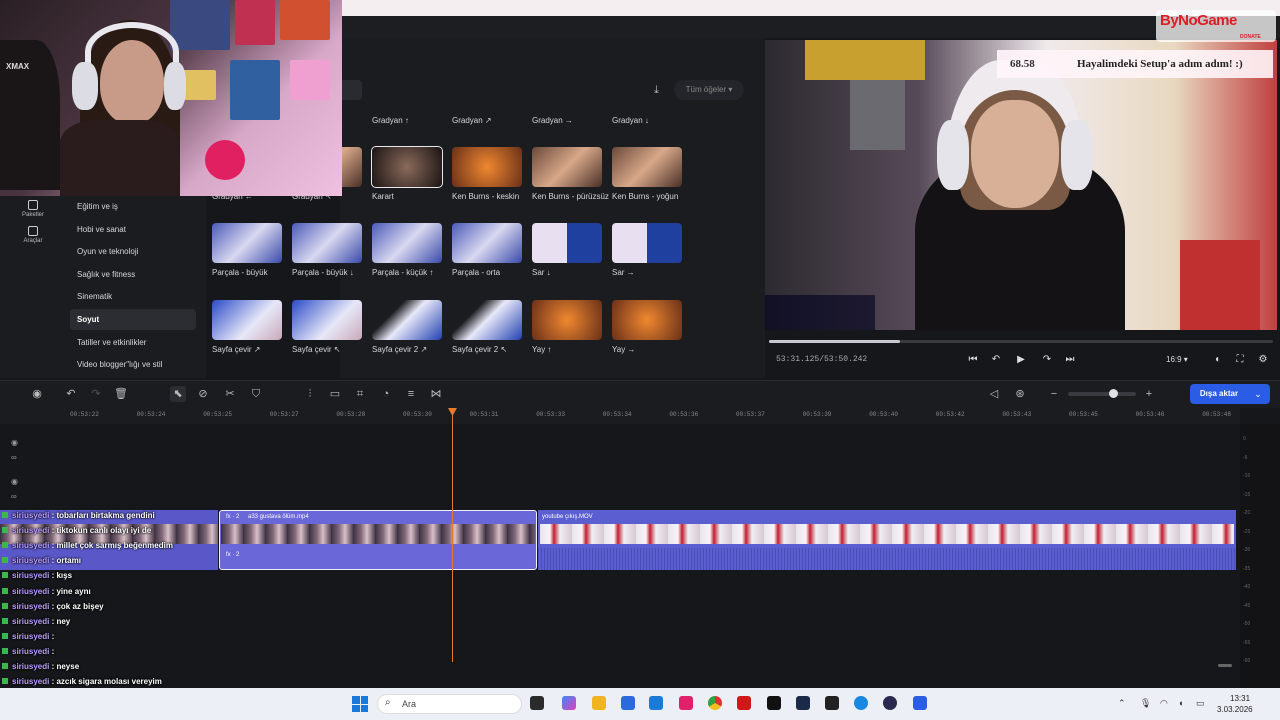 This screenshot has height=720, width=1280. Describe the element at coordinates (832, 703) in the screenshot. I see `github-icon` at that location.